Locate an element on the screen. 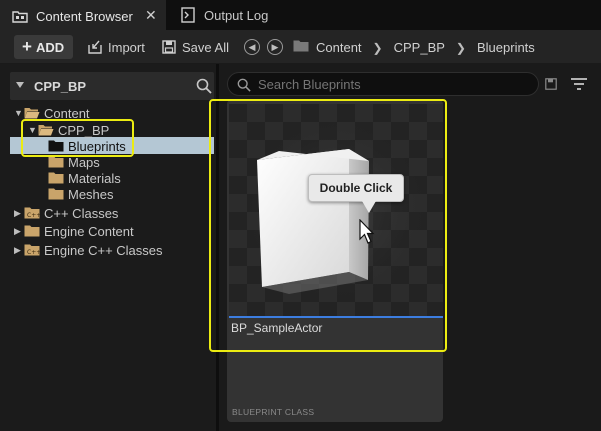  breadcrumb-item-content: Content is located at coordinates (339, 47).